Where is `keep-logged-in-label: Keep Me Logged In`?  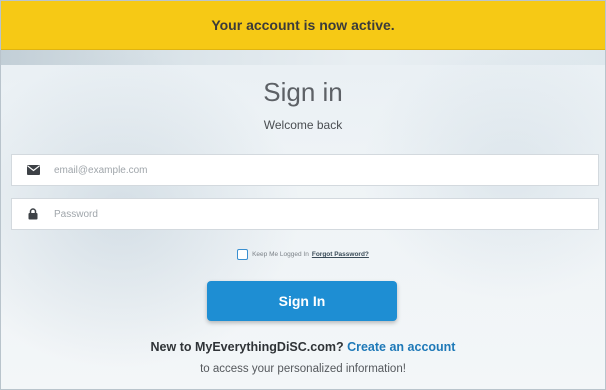
keep-logged-in-label: Keep Me Logged In is located at coordinates (280, 254).